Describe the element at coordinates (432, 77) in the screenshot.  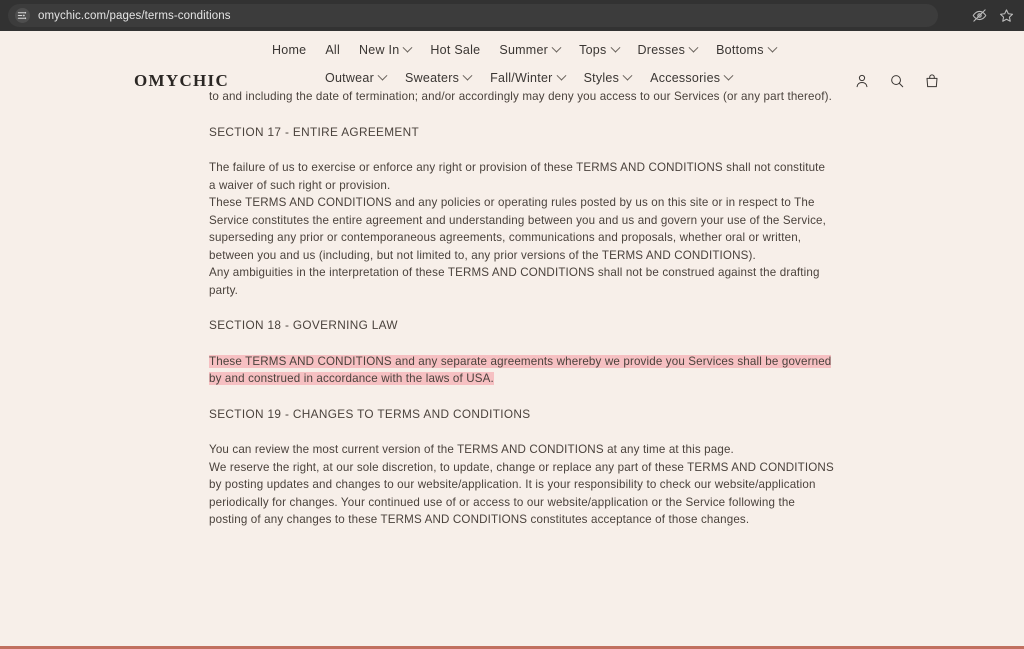
I see `nav-label: Sweaters` at that location.